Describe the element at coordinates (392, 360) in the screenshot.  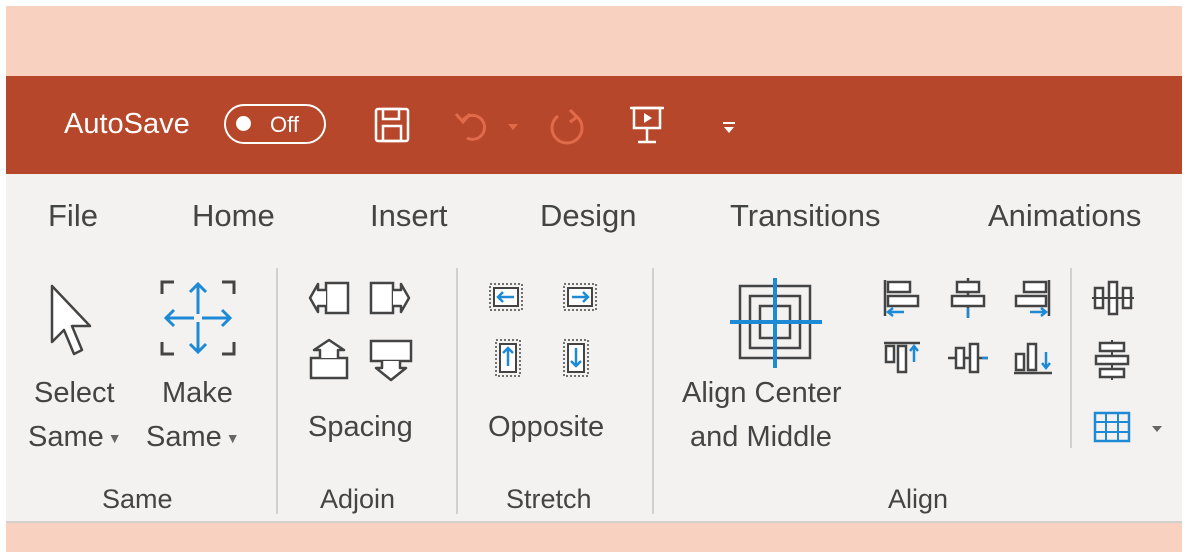
I see `adjoin-bottom-icon` at that location.